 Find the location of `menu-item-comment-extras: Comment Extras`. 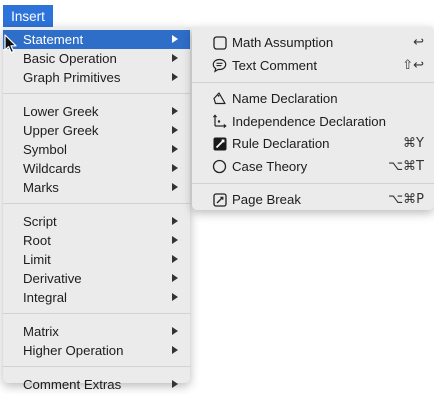

menu-item-comment-extras: Comment Extras is located at coordinates (96, 384).